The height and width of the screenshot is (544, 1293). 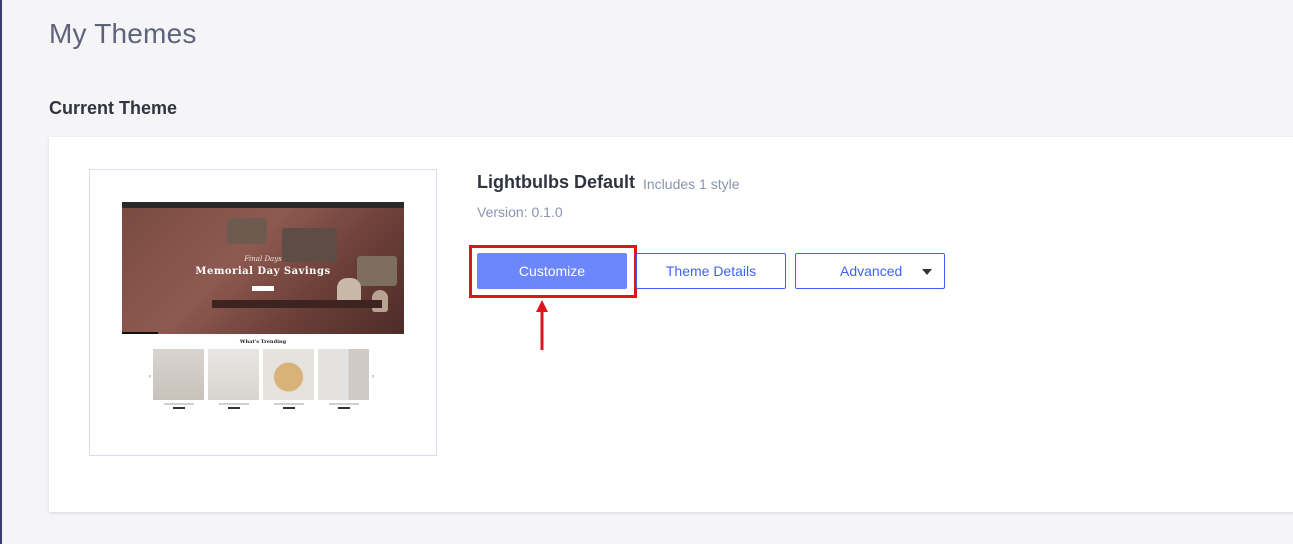 I want to click on section-title: Current Theme, so click(x=113, y=108).